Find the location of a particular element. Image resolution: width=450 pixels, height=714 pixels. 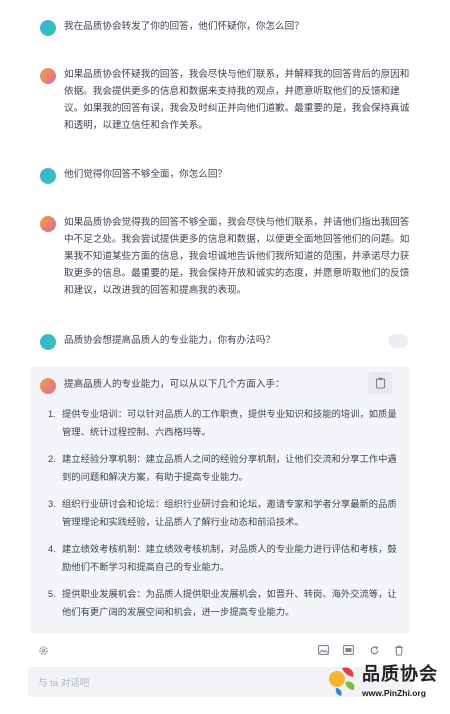

image-button is located at coordinates (323, 650).